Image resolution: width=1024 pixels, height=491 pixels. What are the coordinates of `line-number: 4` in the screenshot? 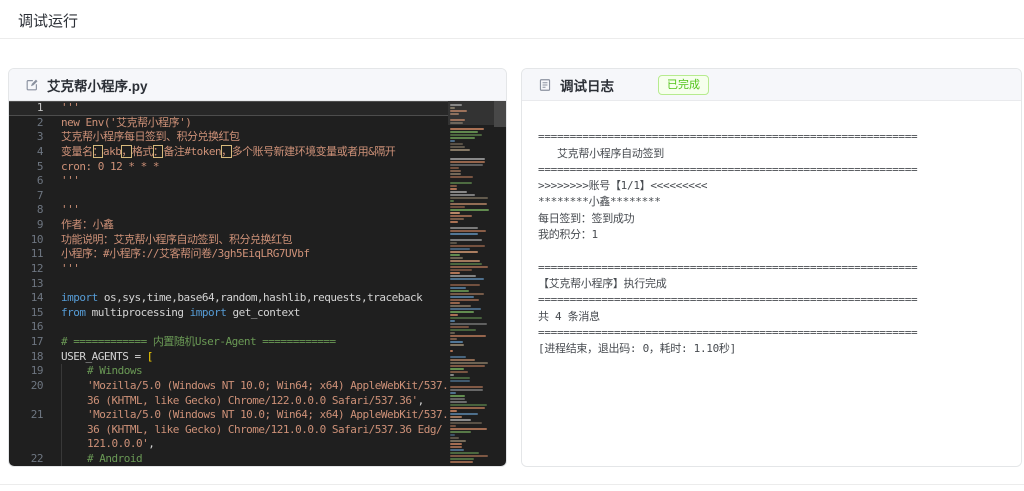 It's located at (40, 151).